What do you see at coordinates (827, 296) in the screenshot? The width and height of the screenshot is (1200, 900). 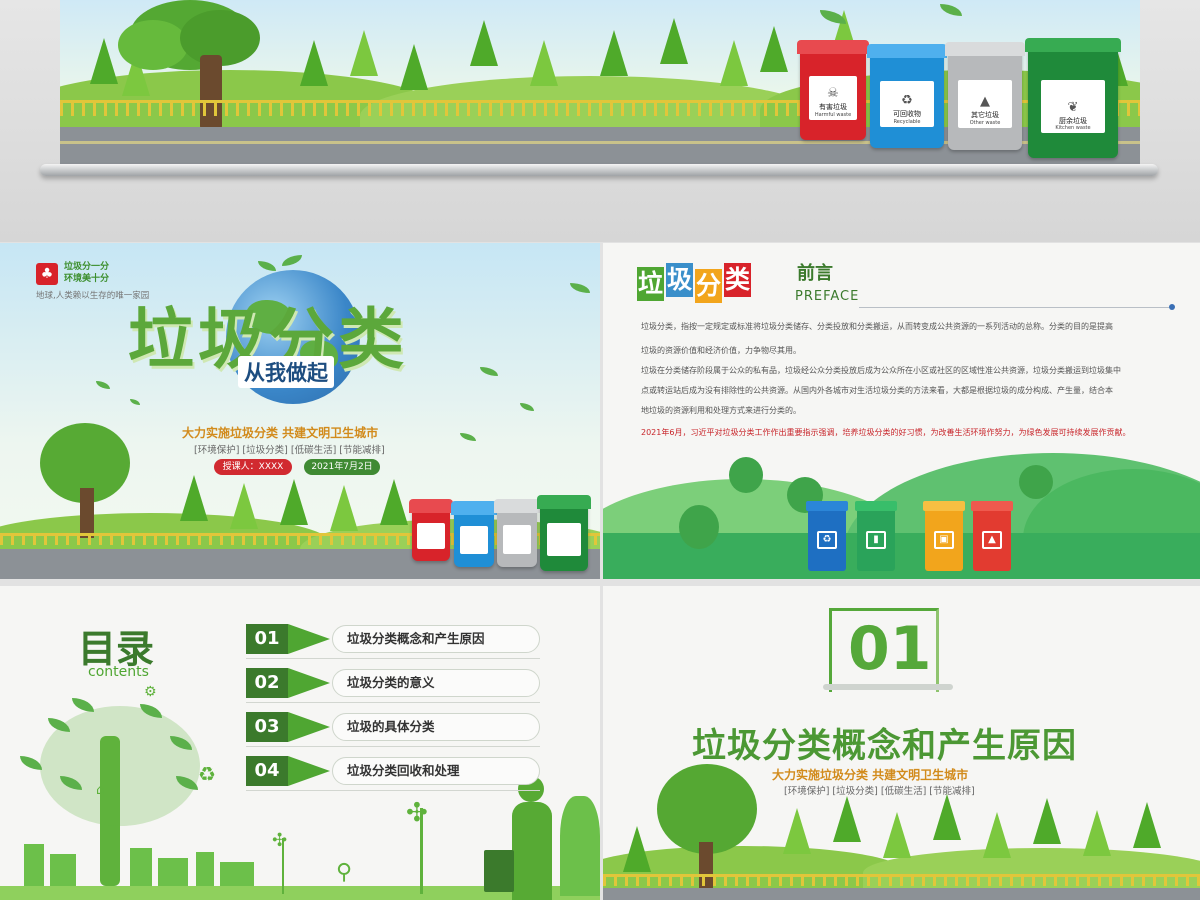 I see `preface-heading-en: PREFACE` at bounding box center [827, 296].